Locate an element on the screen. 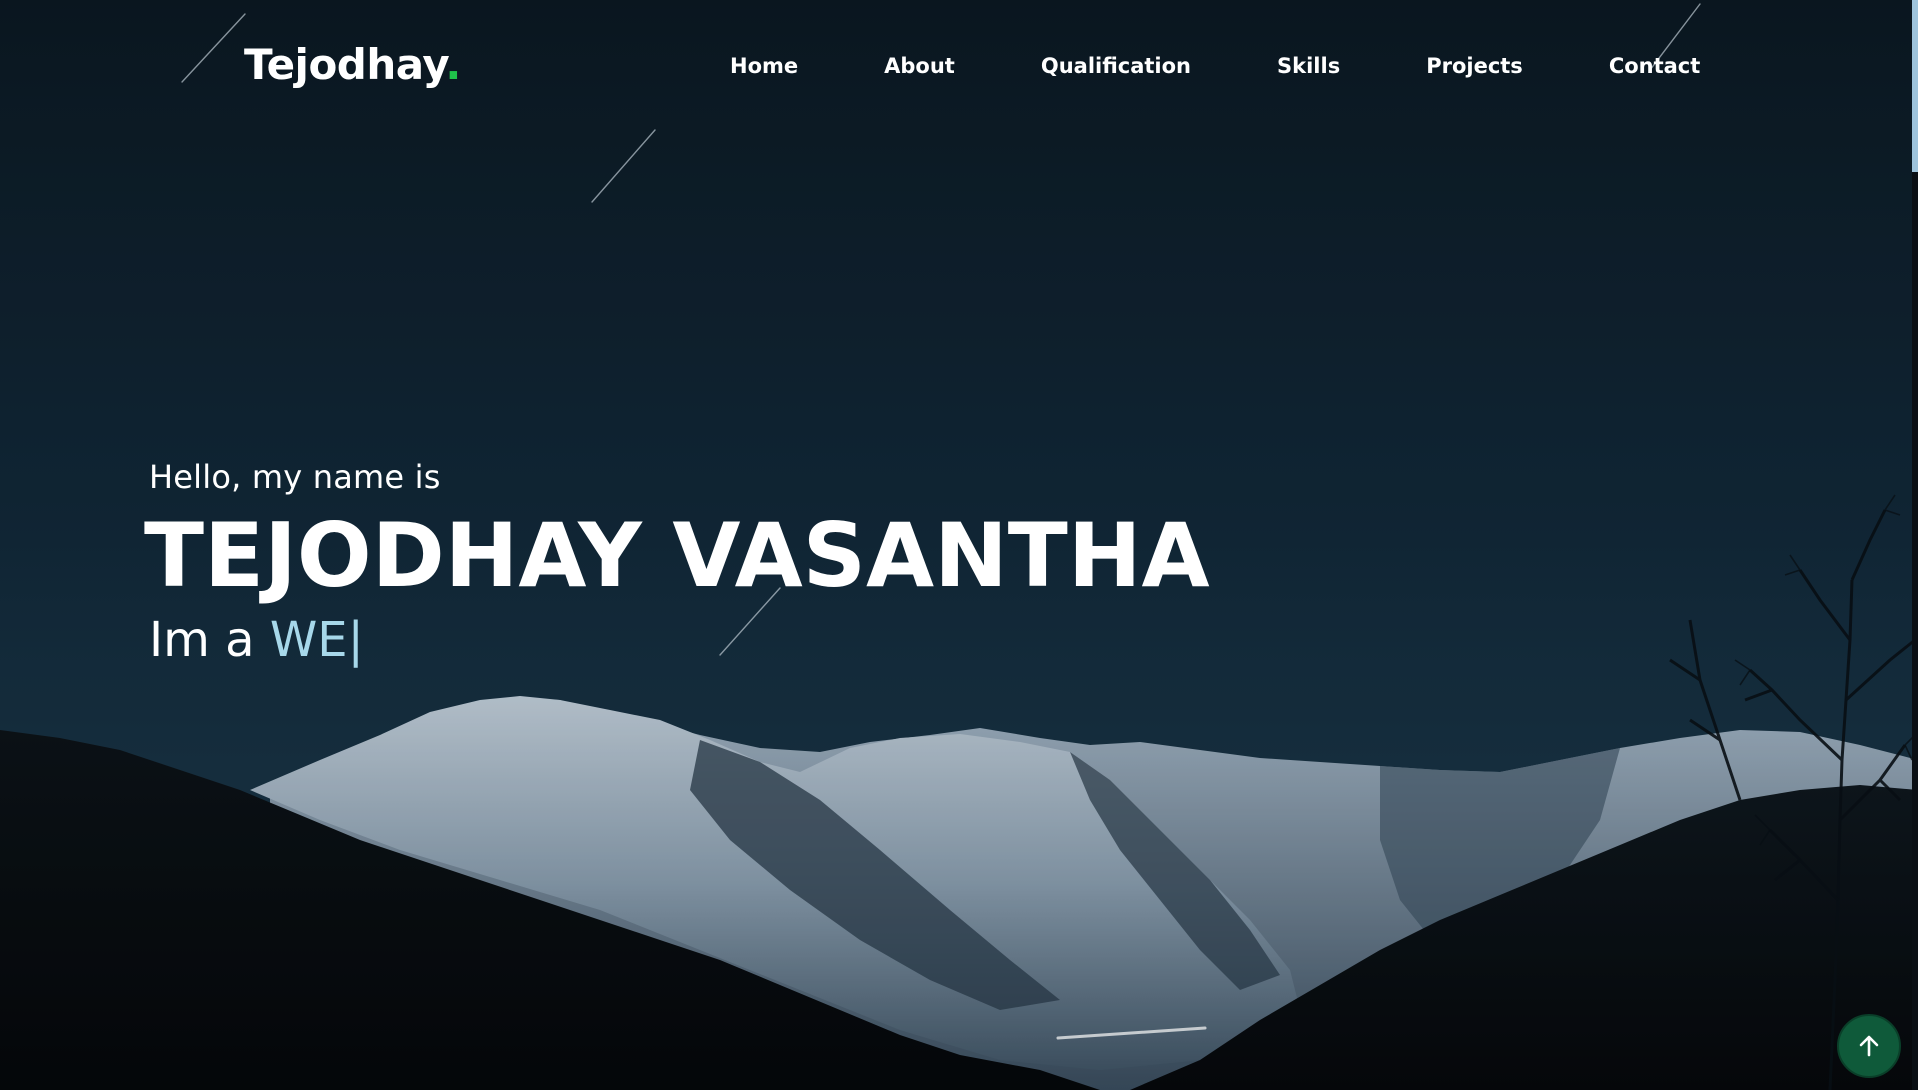 The width and height of the screenshot is (1918, 1090). site-logo: Tejodhay. is located at coordinates (352, 64).